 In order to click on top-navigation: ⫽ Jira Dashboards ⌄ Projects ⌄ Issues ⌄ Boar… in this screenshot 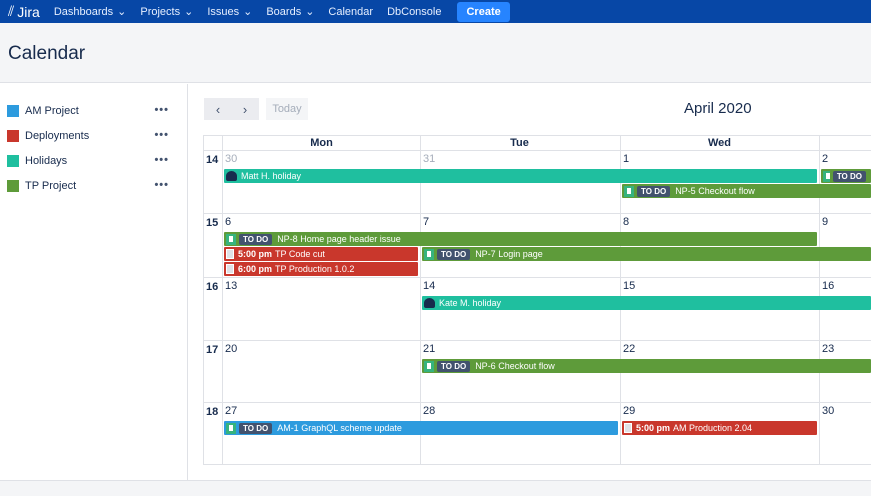, I will do `click(435, 11)`.